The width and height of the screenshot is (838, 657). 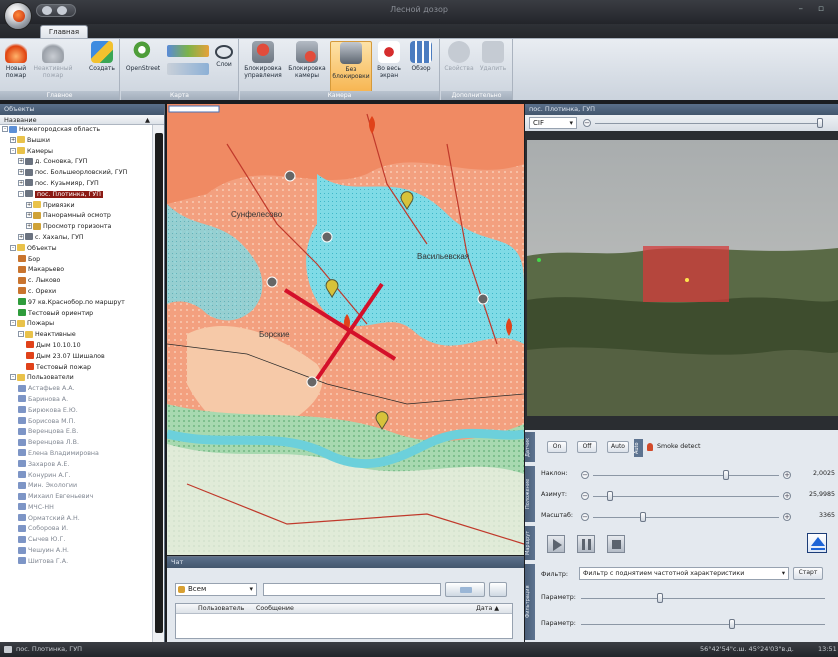 I want to click on tree-item: + пос. Кузьмияр, ГУП, so click(x=76, y=184).